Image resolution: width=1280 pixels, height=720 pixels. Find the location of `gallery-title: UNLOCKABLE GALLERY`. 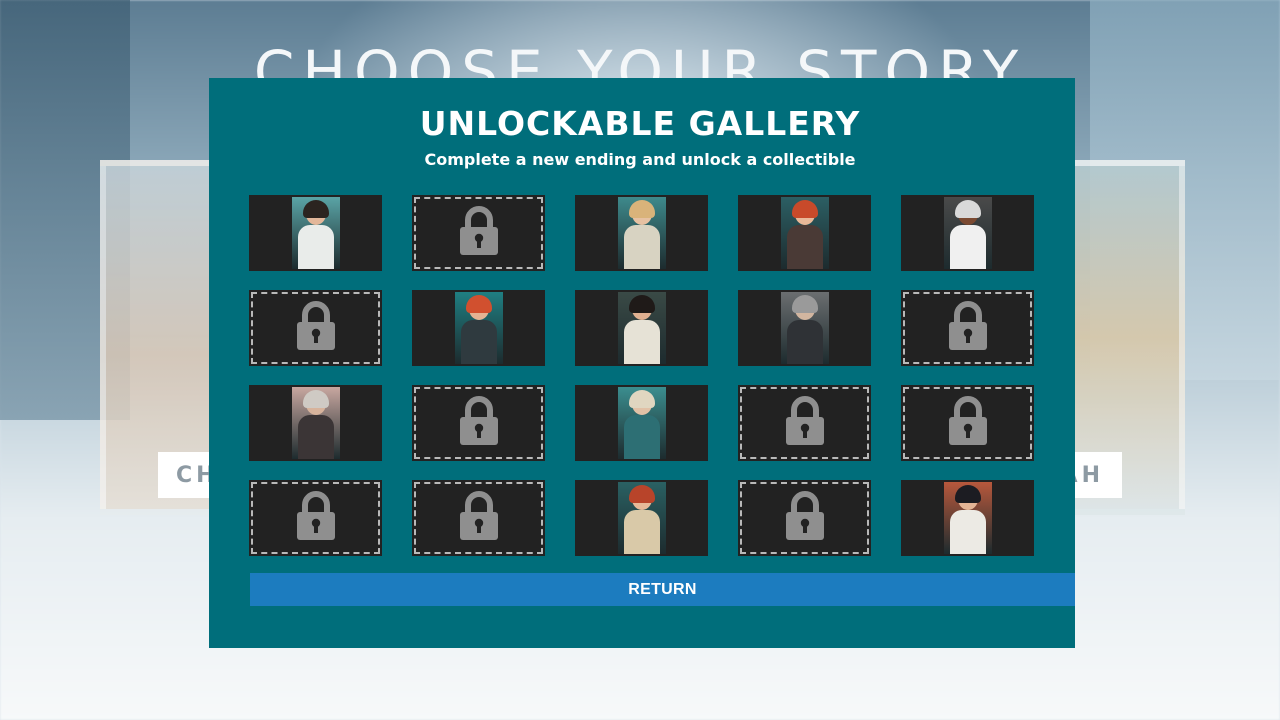

gallery-title: UNLOCKABLE GALLERY is located at coordinates (640, 123).